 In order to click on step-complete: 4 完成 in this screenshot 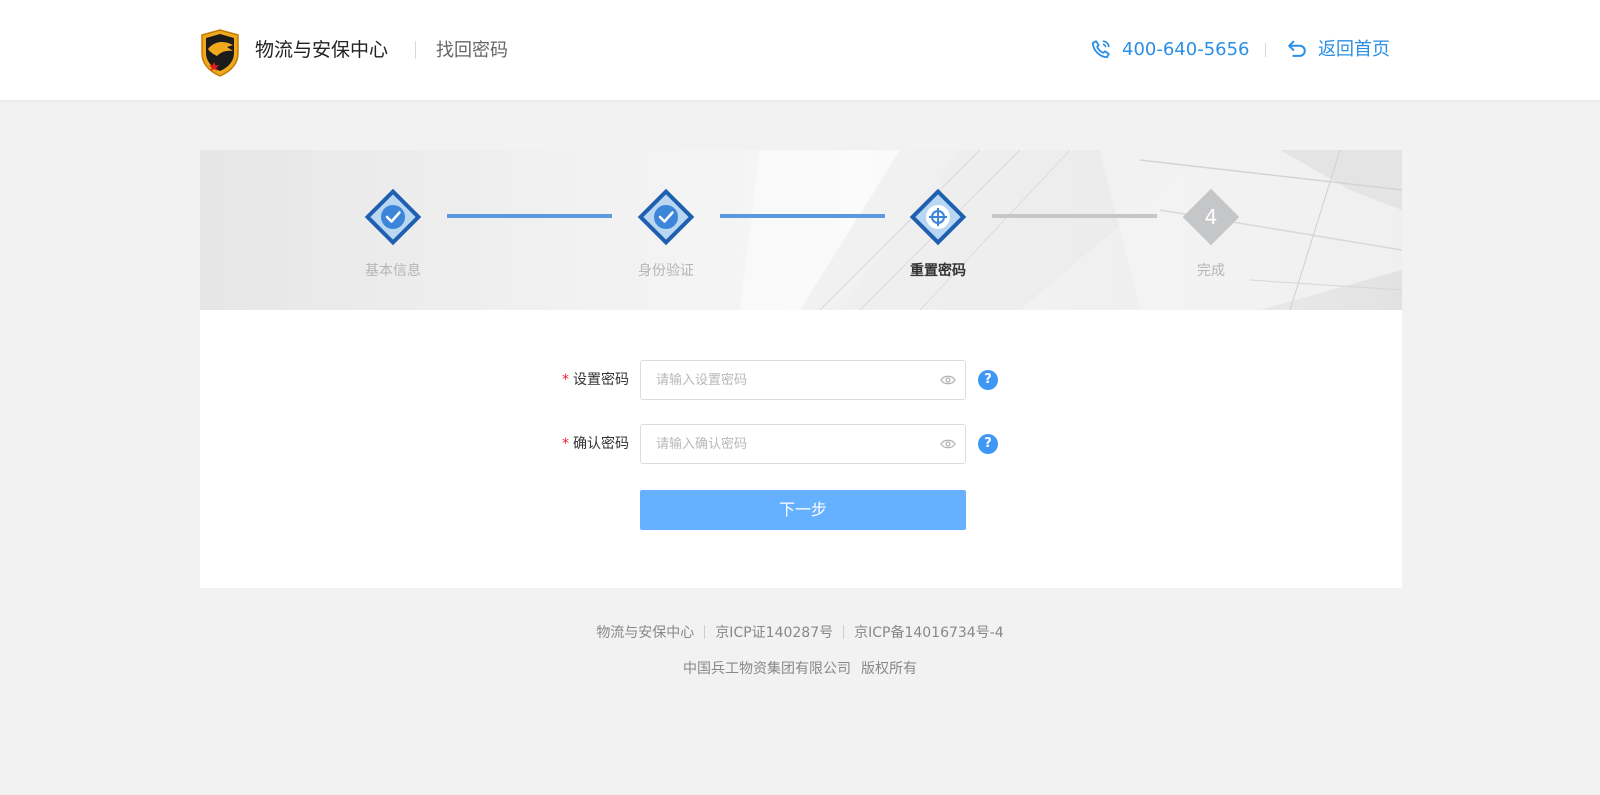, I will do `click(1211, 233)`.